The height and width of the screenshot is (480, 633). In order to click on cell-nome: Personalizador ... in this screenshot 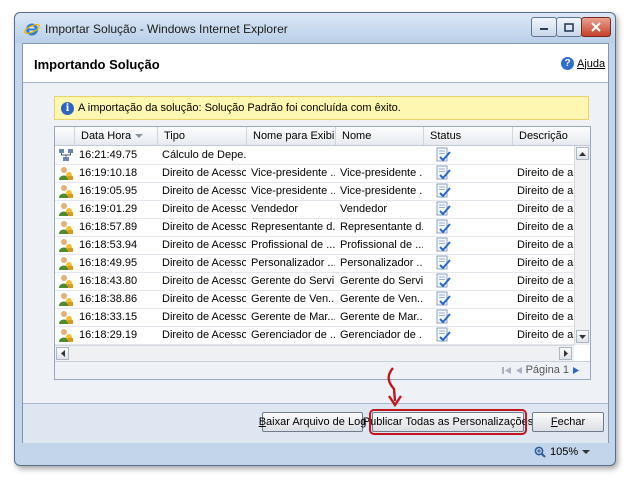, I will do `click(381, 263)`.